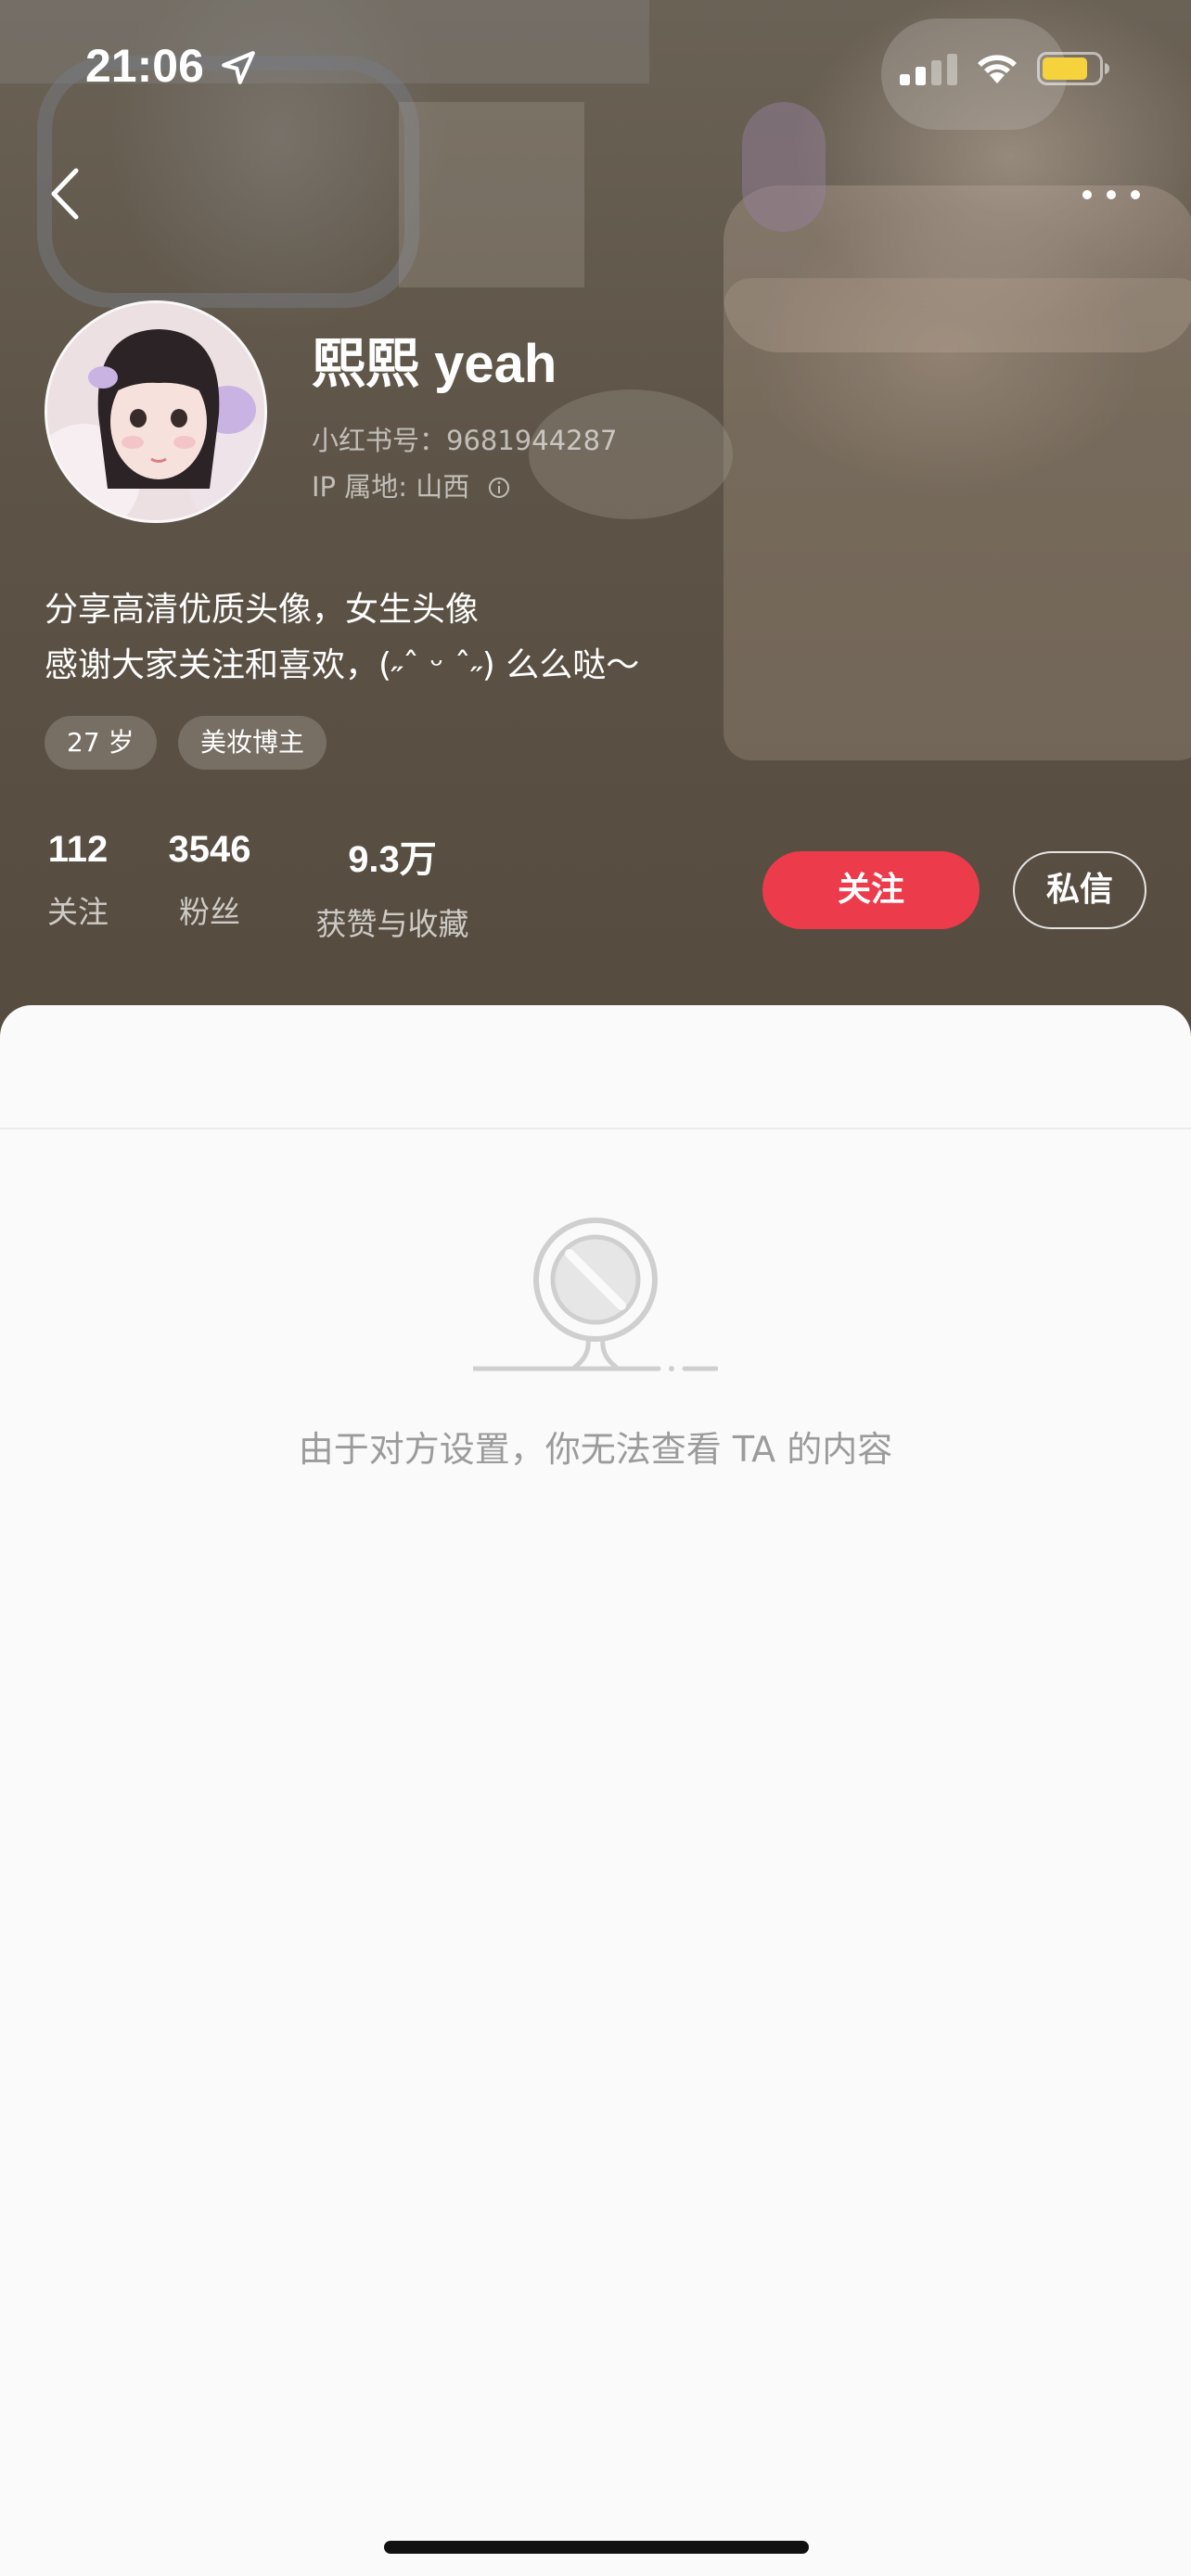 This screenshot has width=1191, height=2576. What do you see at coordinates (465, 440) in the screenshot?
I see `redbook-id: 小红书号：9681944287` at bounding box center [465, 440].